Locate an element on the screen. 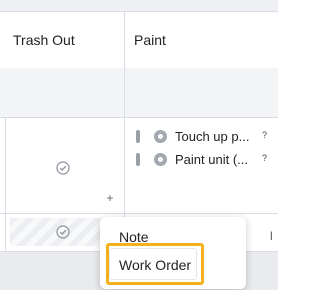 The height and width of the screenshot is (290, 320). add-context-menu: Note Work Order is located at coordinates (173, 253).